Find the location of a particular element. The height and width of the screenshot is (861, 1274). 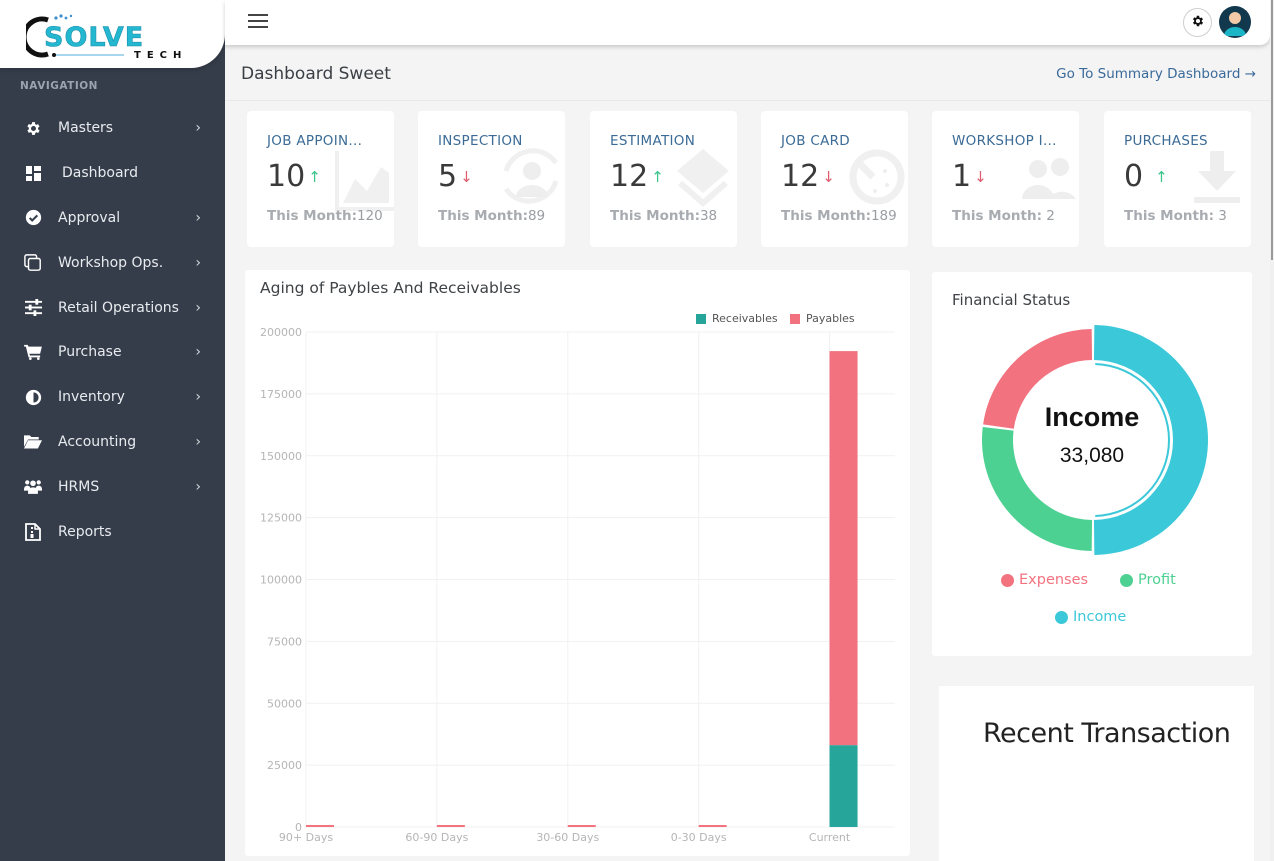

divider is located at coordinates (747, 100).